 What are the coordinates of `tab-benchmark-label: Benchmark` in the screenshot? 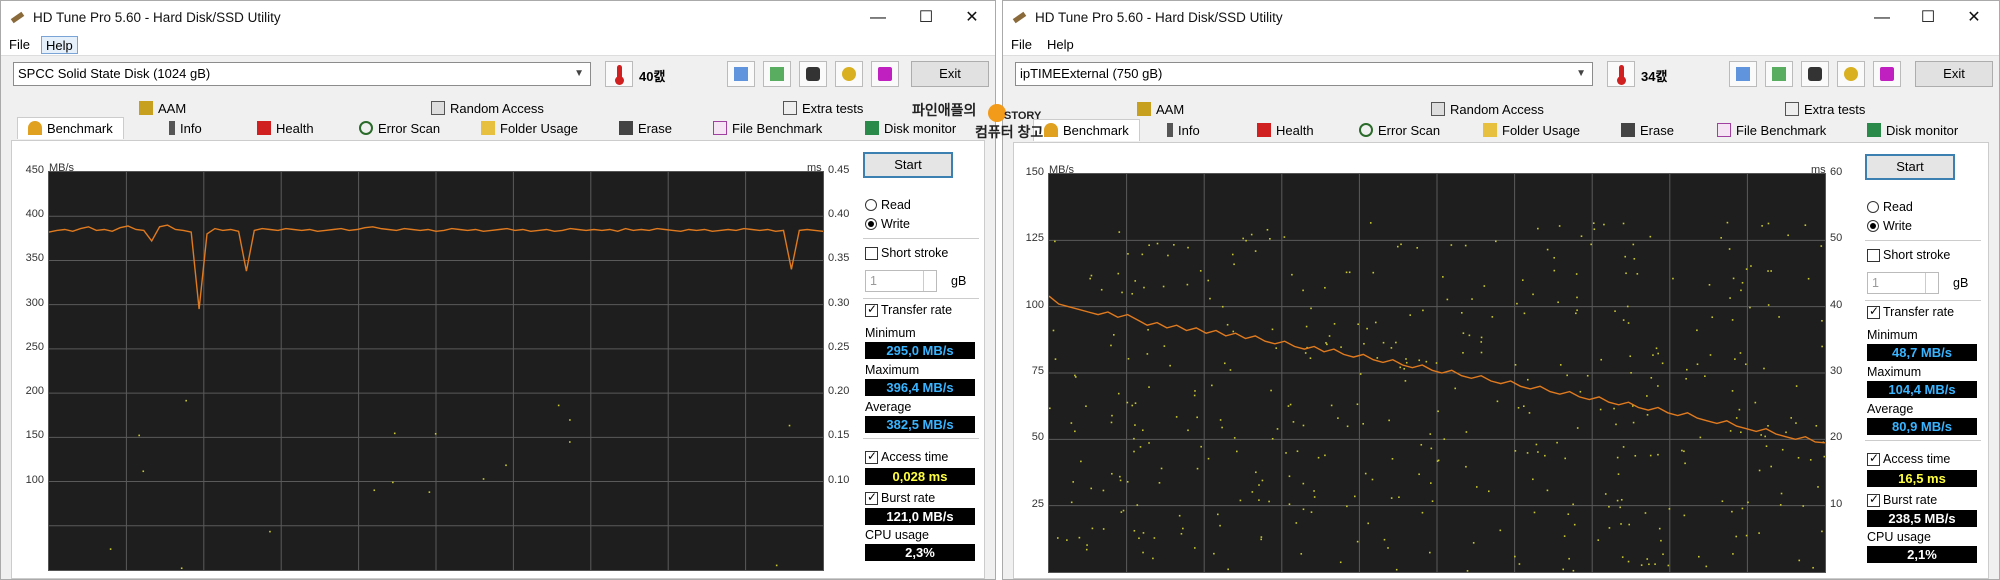 It's located at (80, 128).